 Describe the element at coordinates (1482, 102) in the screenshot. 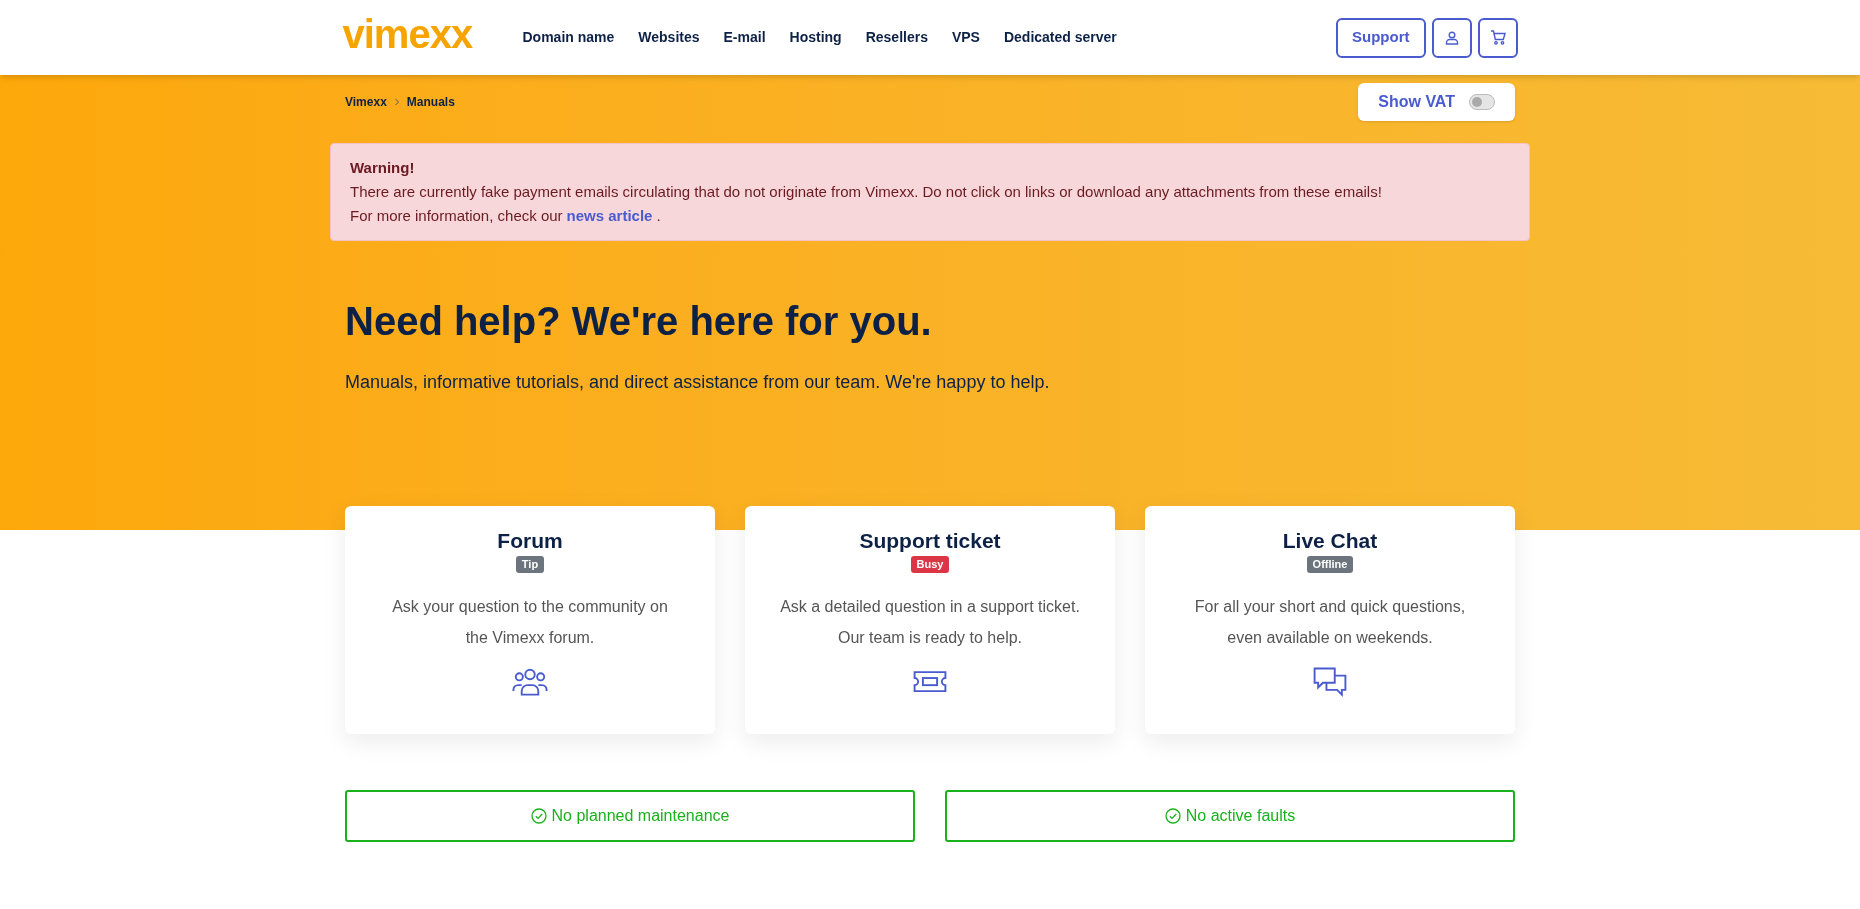

I see `vat-toggle` at that location.